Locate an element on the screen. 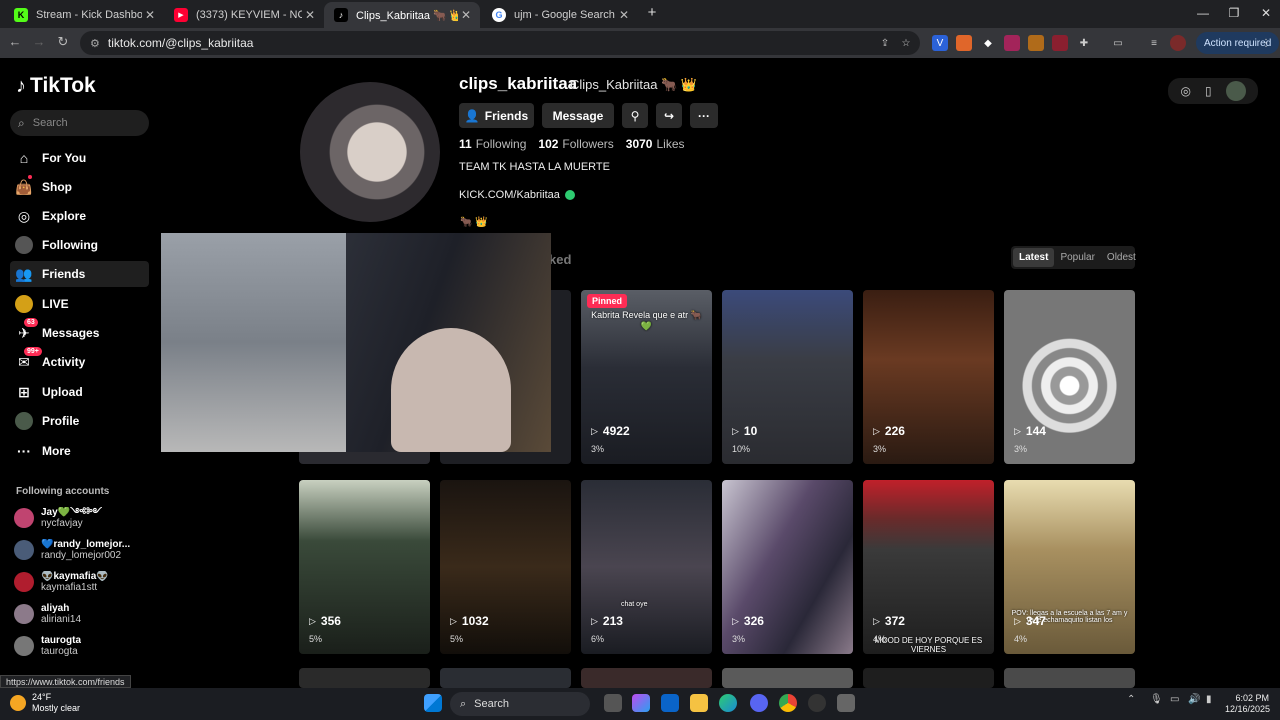  weather-widget: 24°F Mostly clear is located at coordinates (45, 703).